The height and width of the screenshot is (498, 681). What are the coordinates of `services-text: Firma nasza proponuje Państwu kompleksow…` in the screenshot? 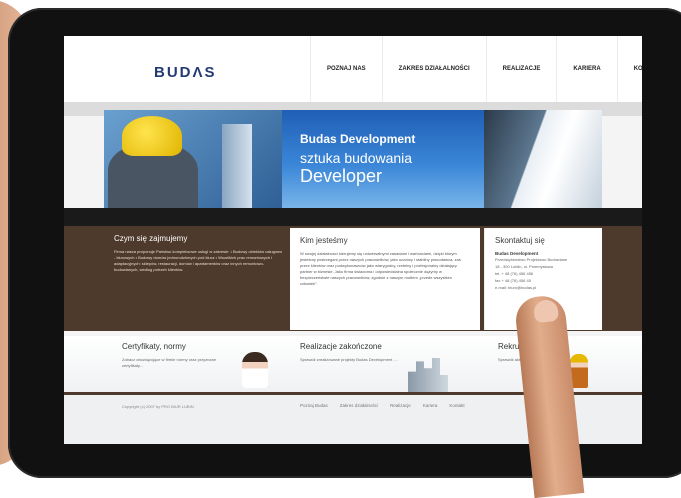 It's located at (198, 260).